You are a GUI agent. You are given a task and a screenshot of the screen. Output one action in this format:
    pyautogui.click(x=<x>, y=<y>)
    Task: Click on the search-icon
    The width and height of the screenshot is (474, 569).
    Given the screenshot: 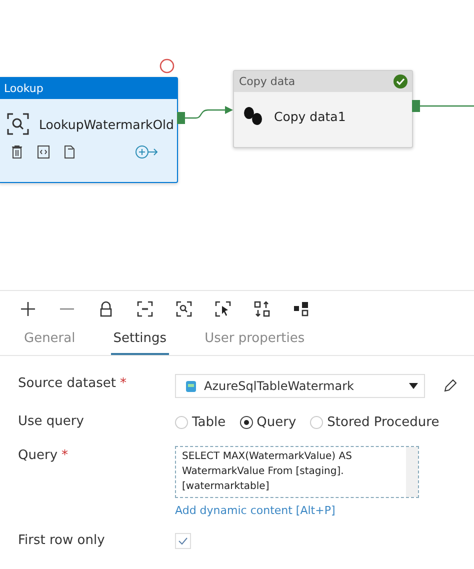 What is the action you would take?
    pyautogui.click(x=184, y=309)
    